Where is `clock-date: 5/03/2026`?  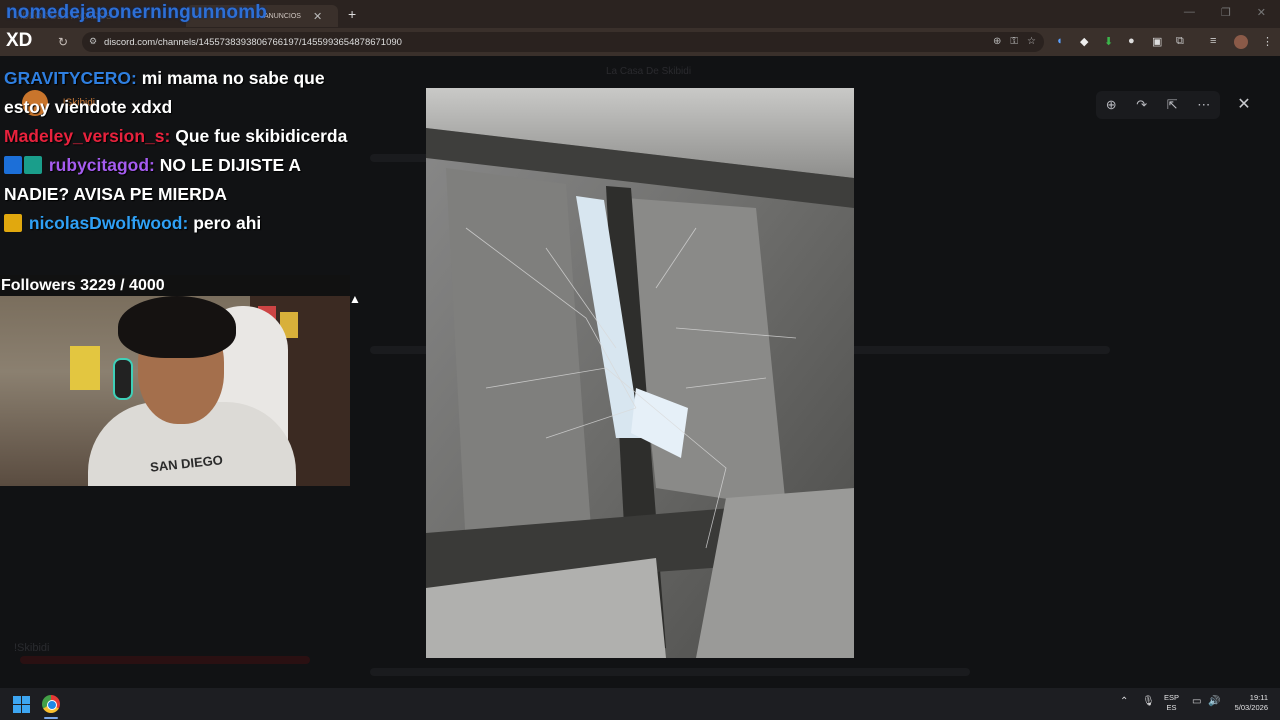
clock-date: 5/03/2026 is located at coordinates (1251, 707).